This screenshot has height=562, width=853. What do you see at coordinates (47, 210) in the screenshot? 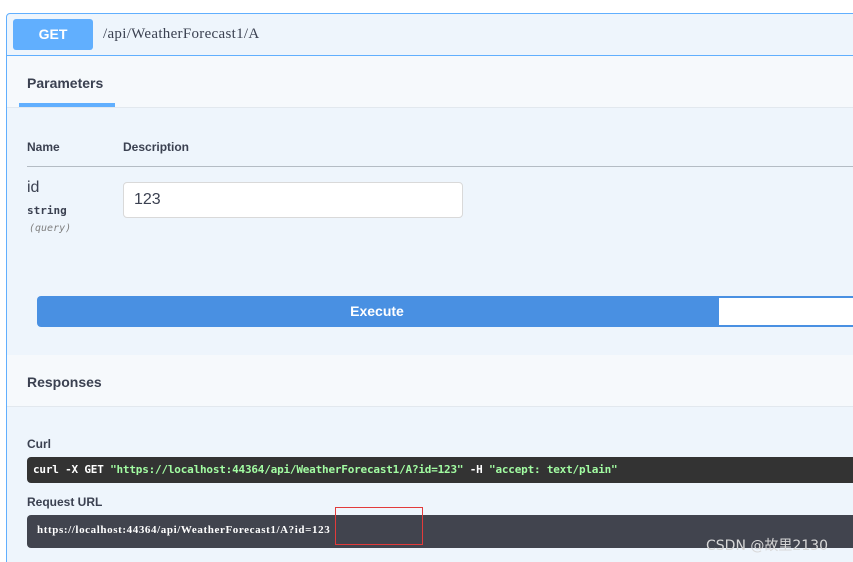
I see `param-type: string` at bounding box center [47, 210].